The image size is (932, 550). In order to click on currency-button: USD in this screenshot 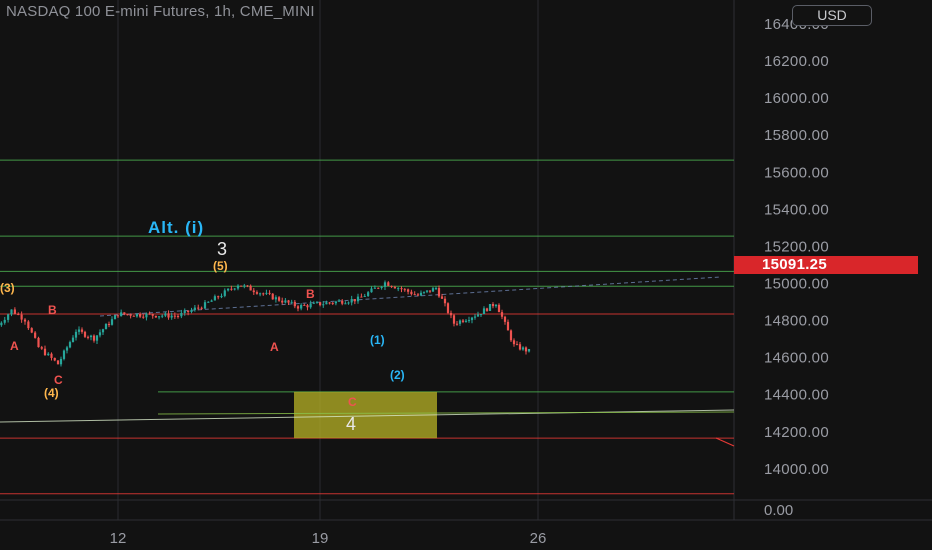, I will do `click(832, 15)`.